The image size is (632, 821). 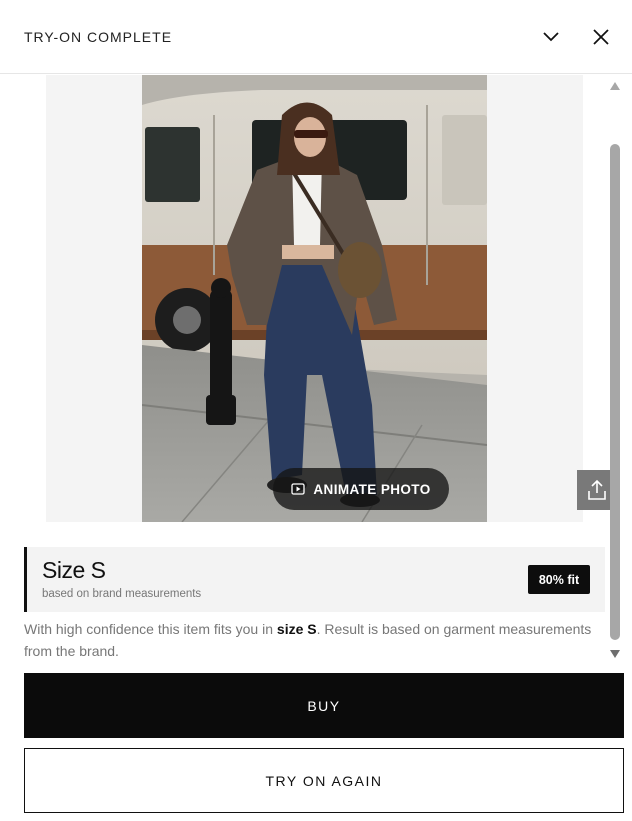 I want to click on confidence-size: size S, so click(x=296, y=629).